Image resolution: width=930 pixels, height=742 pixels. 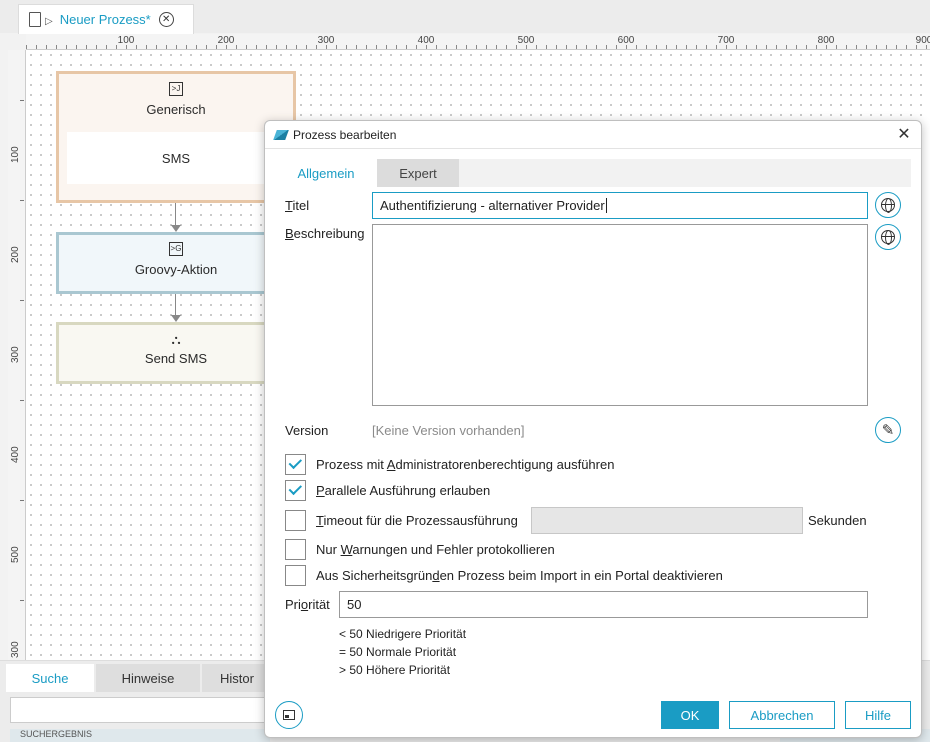 I want to click on parallel-execution-checkbox-row: Parallele Ausführung erlauben, so click(x=387, y=490).